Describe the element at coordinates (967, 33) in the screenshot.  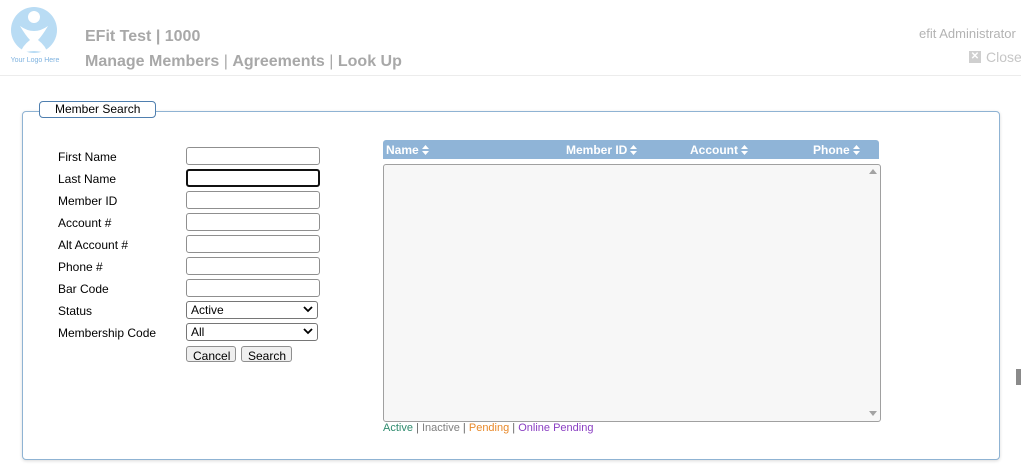
I see `user-name: efit Administrator` at that location.